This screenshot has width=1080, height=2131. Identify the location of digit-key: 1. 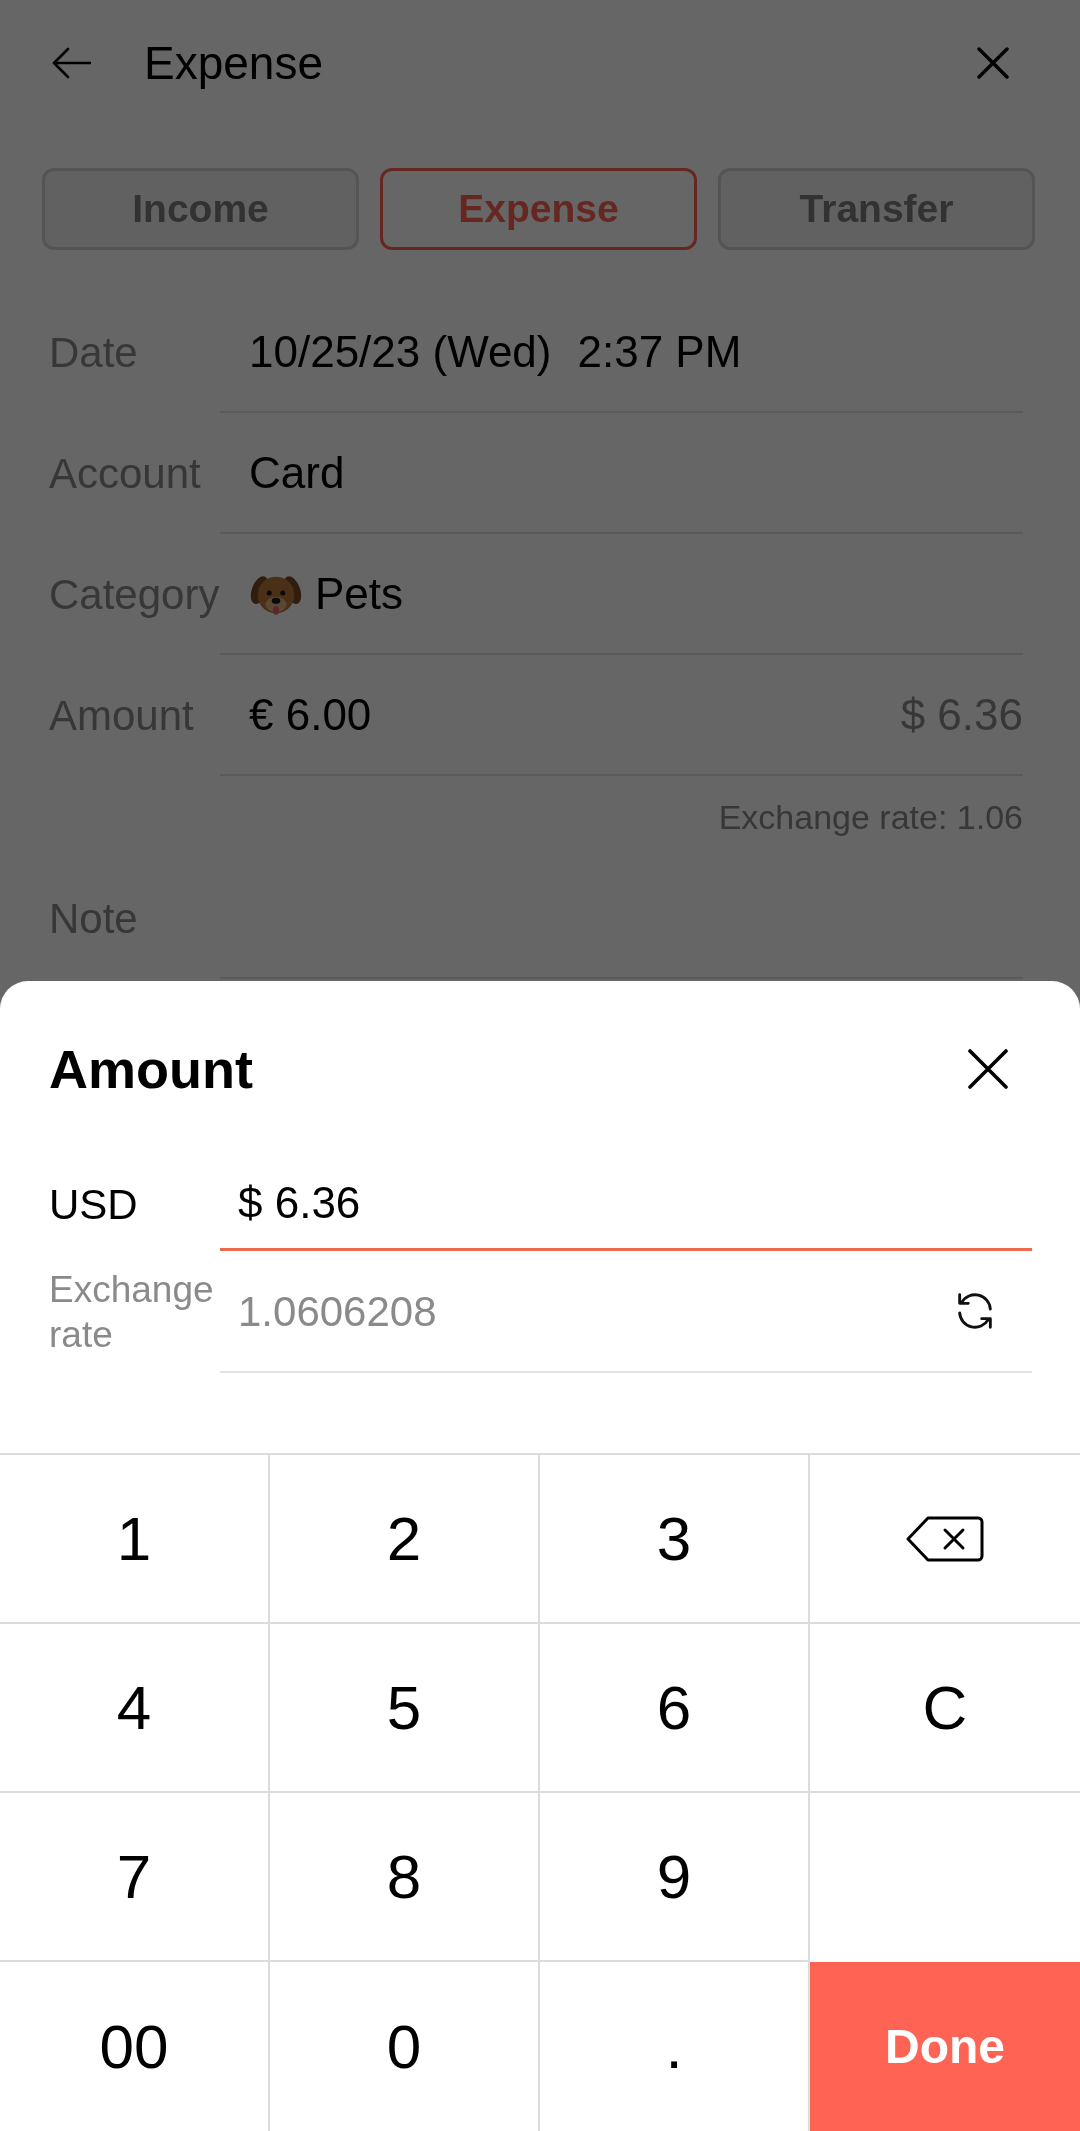
(135, 1539).